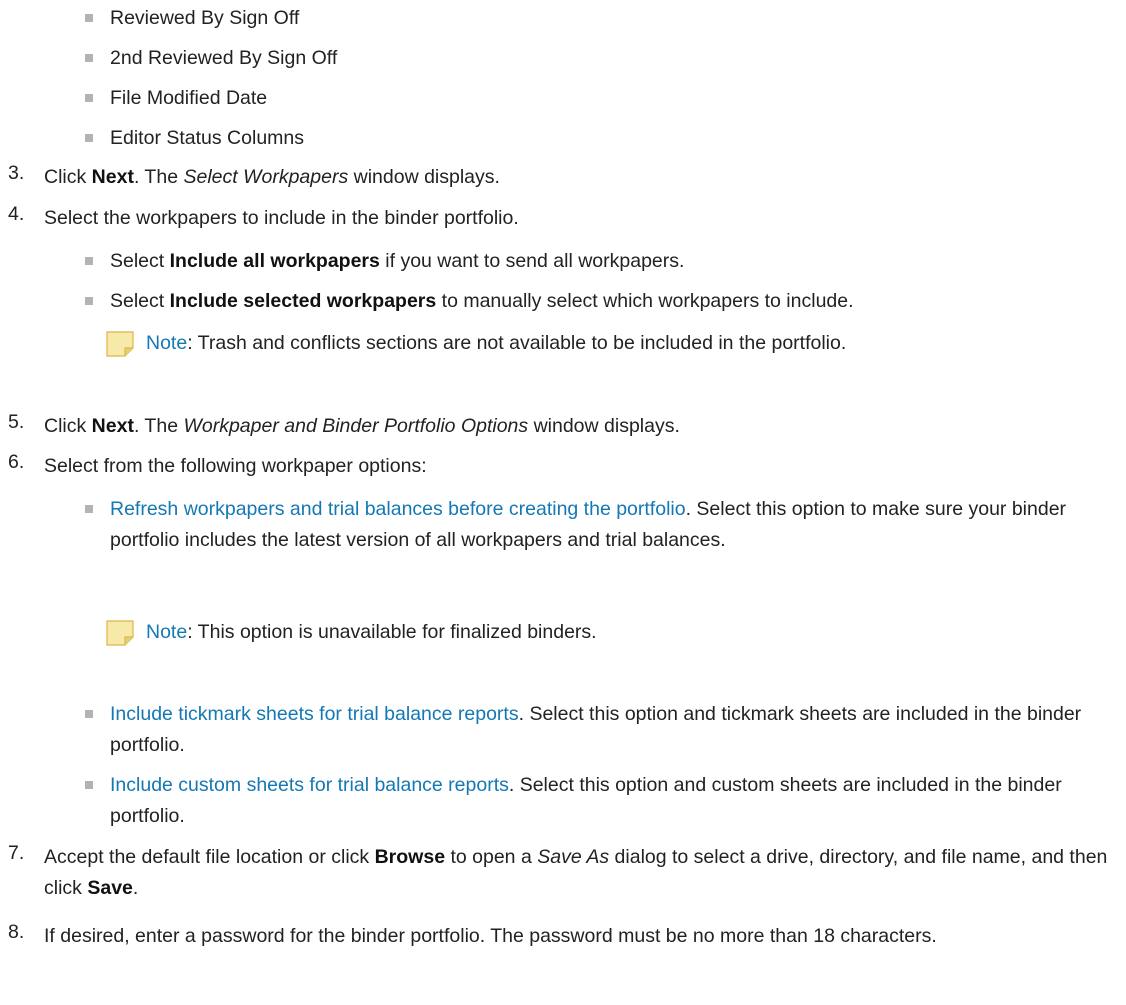 This screenshot has width=1126, height=1005. I want to click on text-run: to open a, so click(491, 857).